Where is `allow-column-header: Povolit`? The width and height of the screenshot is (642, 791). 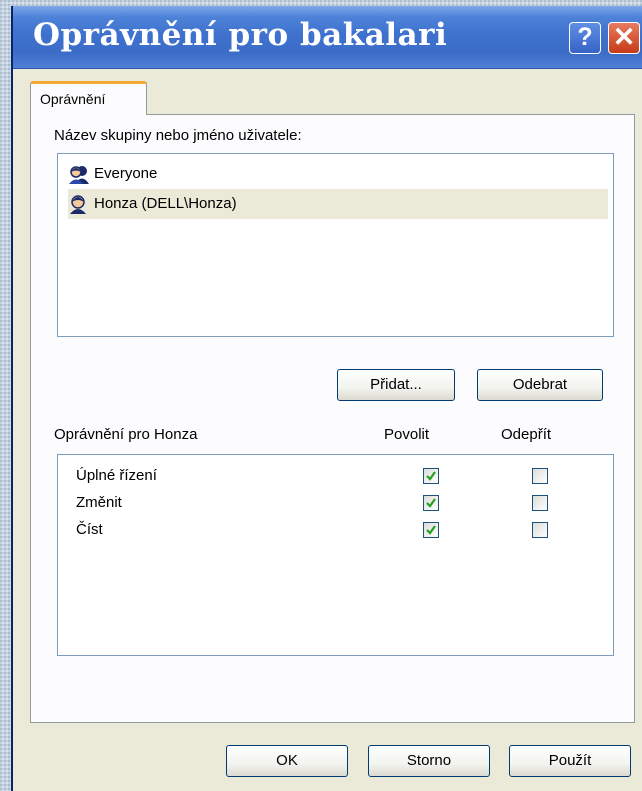
allow-column-header: Povolit is located at coordinates (407, 434).